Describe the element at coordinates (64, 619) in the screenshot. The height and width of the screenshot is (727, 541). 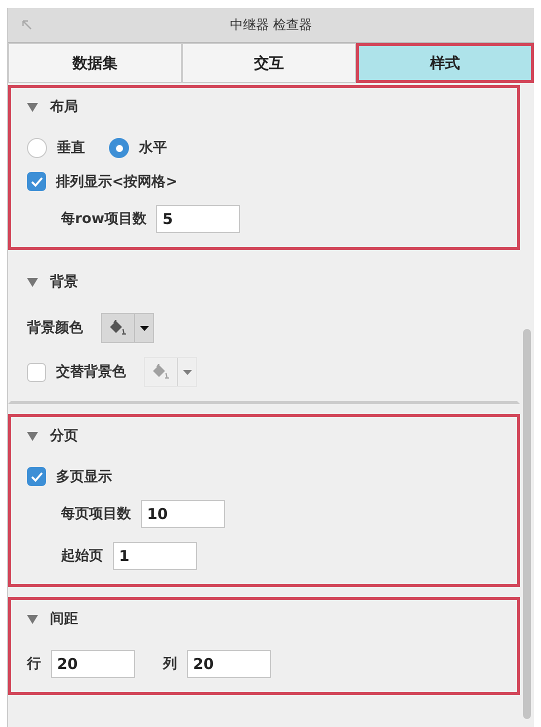
I see `section-title: 间距` at that location.